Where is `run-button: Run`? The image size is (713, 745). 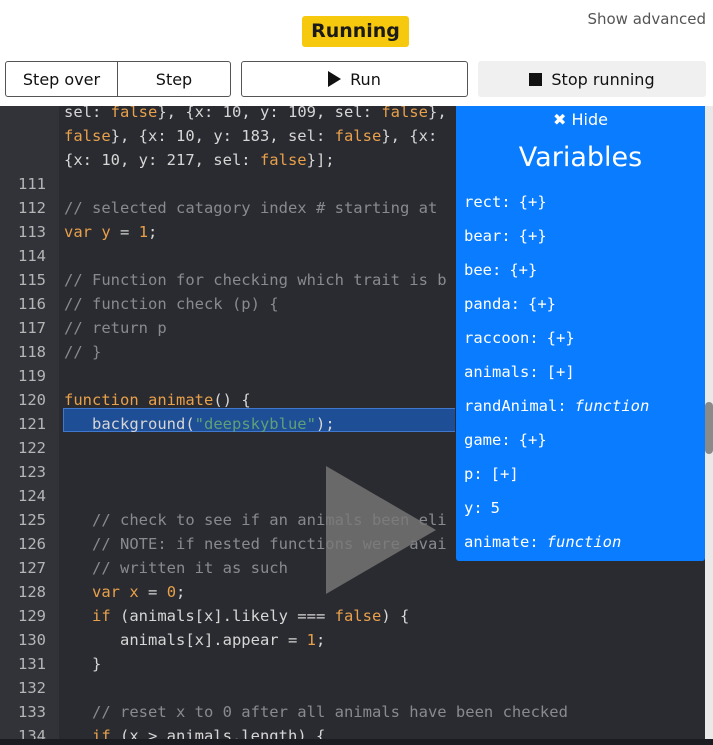 run-button: Run is located at coordinates (354, 79).